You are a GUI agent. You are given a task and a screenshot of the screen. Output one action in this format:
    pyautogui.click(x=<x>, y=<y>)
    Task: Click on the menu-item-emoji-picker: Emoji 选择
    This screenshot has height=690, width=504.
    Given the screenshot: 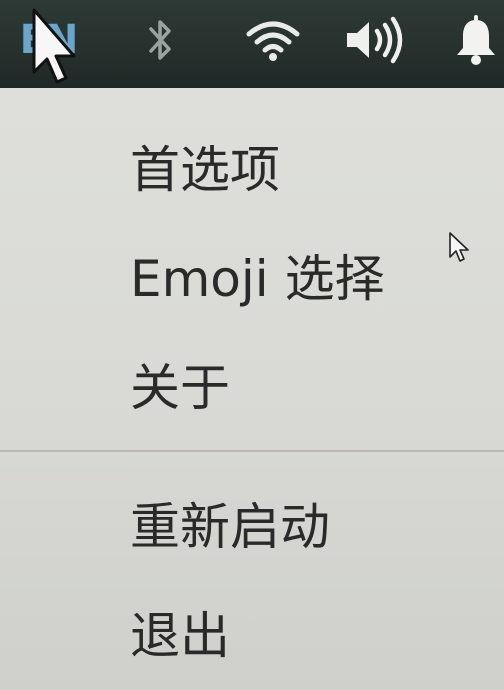 What is the action you would take?
    pyautogui.click(x=252, y=275)
    